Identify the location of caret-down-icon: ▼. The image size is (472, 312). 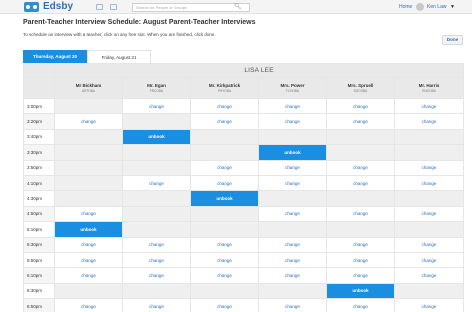
(452, 7).